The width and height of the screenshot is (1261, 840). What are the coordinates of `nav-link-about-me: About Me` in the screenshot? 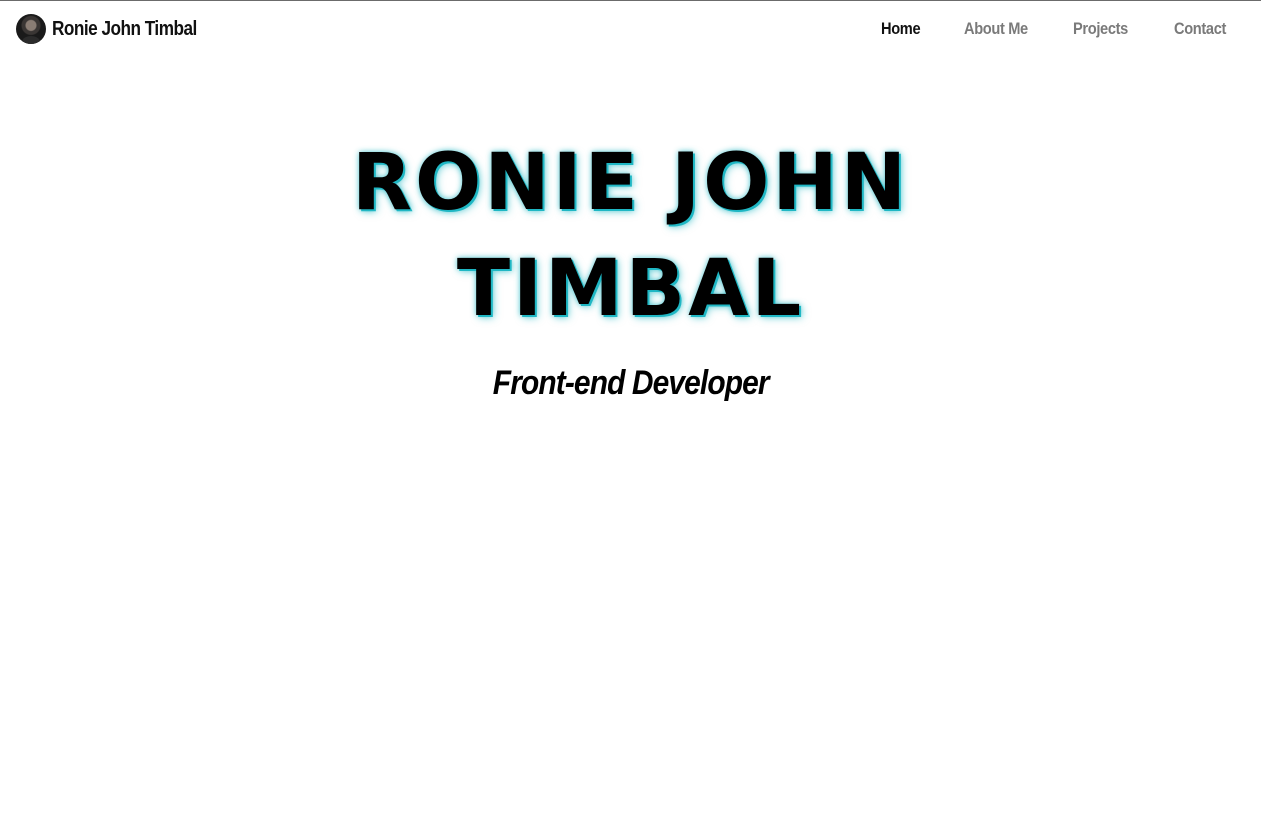 It's located at (996, 29).